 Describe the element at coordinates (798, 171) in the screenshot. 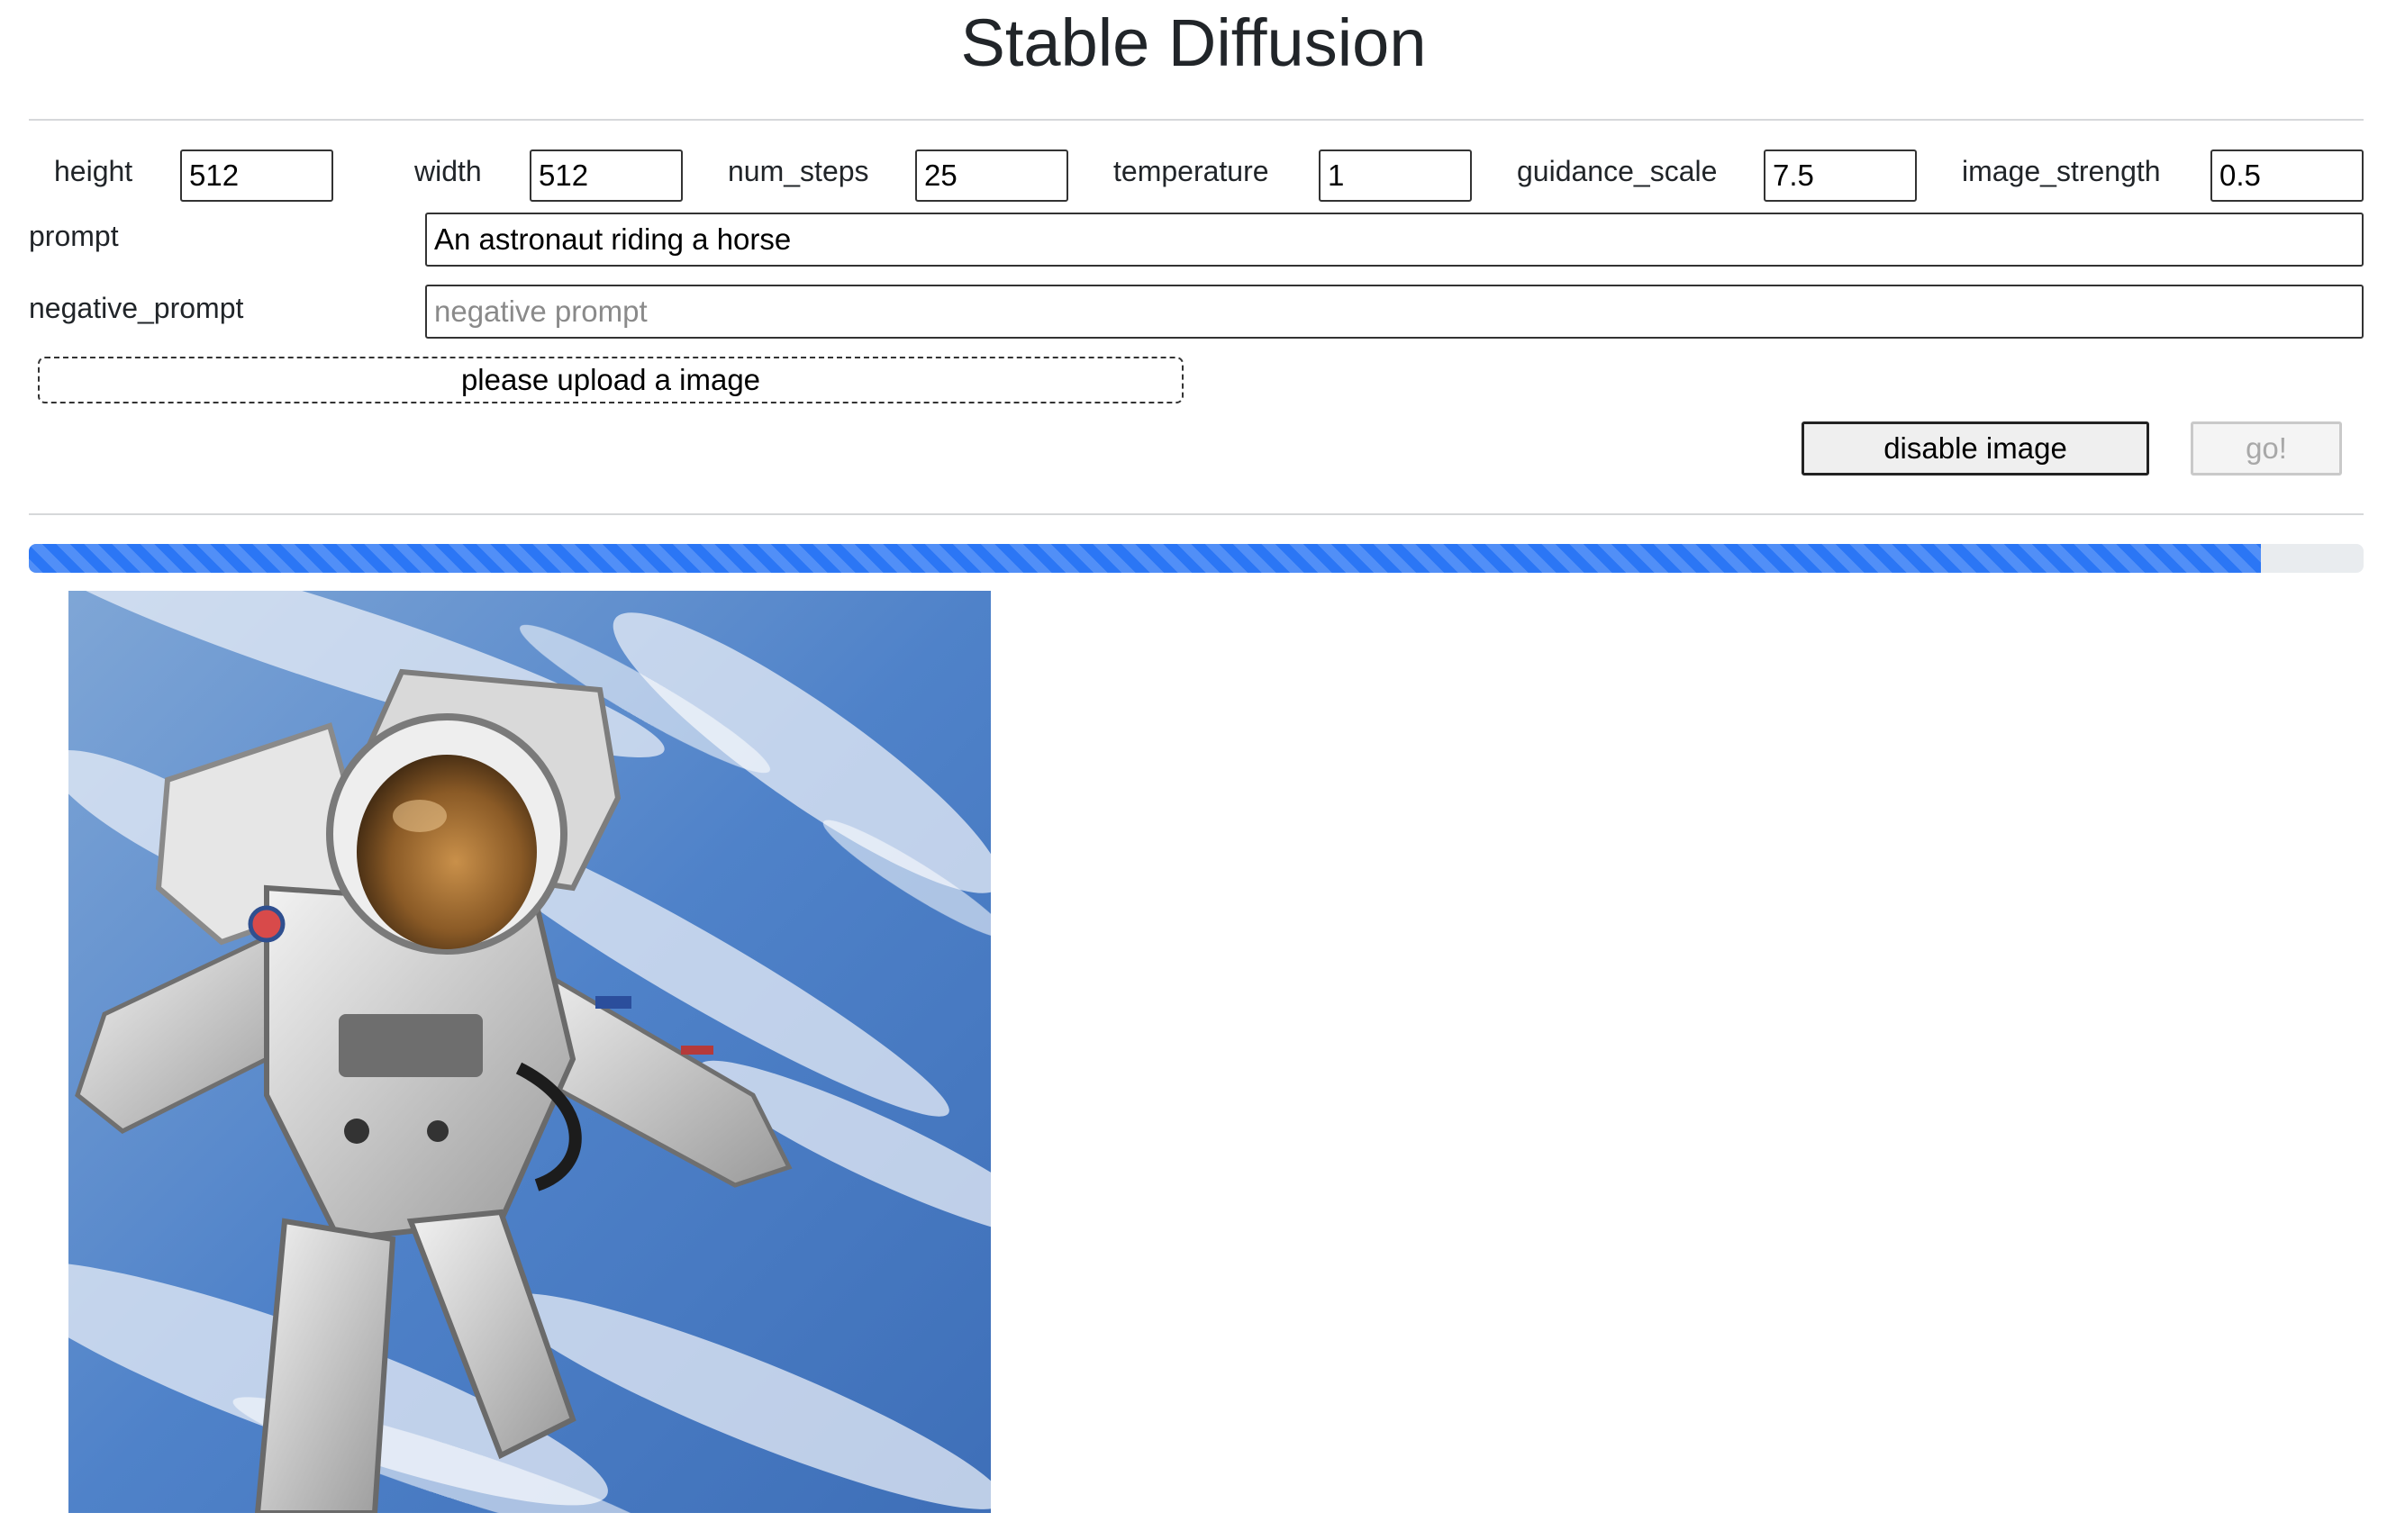

I see `num-steps-label: num_steps` at that location.